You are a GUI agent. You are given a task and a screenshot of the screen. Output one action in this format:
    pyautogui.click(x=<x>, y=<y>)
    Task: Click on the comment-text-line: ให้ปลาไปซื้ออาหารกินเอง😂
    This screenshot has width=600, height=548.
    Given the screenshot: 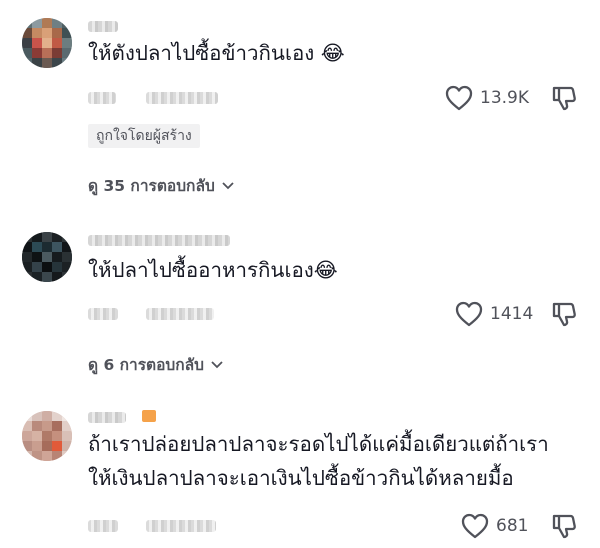 What is the action you would take?
    pyautogui.click(x=213, y=270)
    